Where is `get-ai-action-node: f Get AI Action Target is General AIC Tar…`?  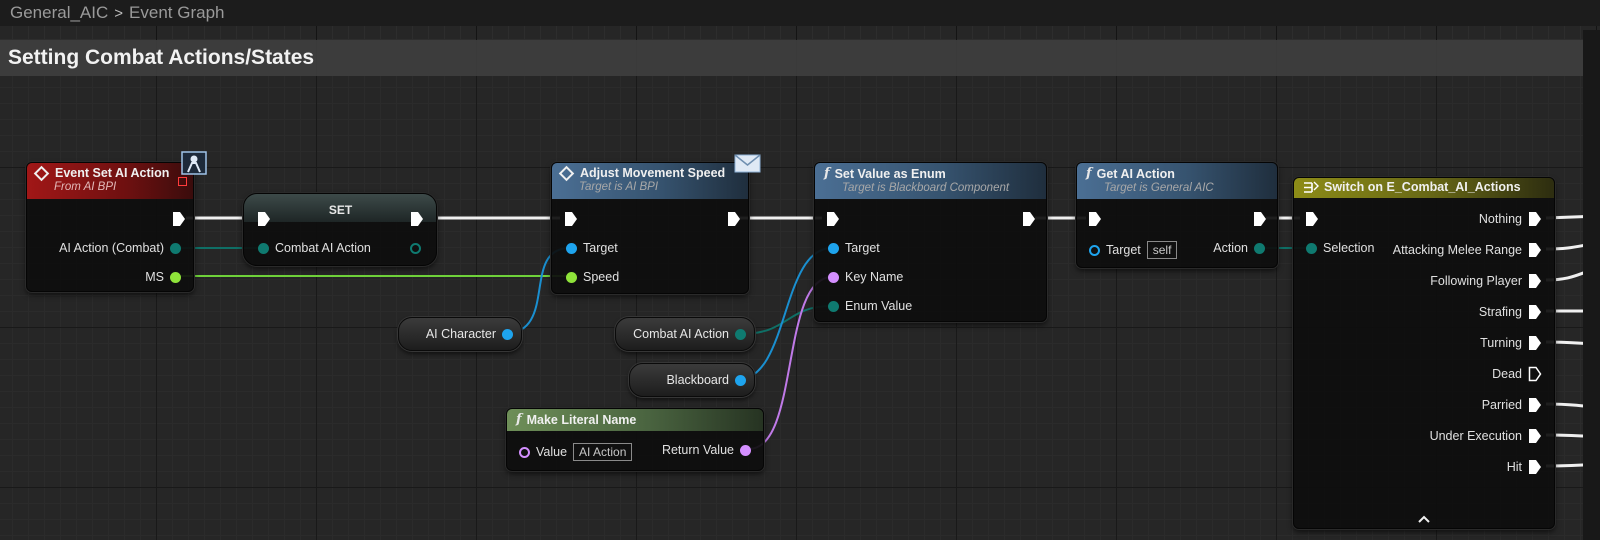 get-ai-action-node: f Get AI Action Target is General AIC Tar… is located at coordinates (1177, 215).